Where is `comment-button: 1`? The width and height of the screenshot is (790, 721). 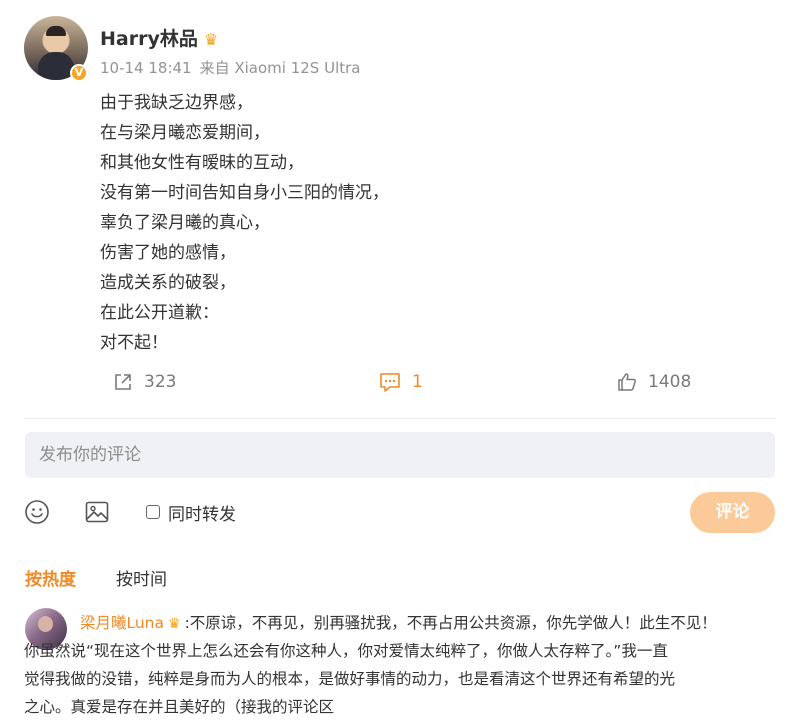 comment-button: 1 is located at coordinates (400, 382).